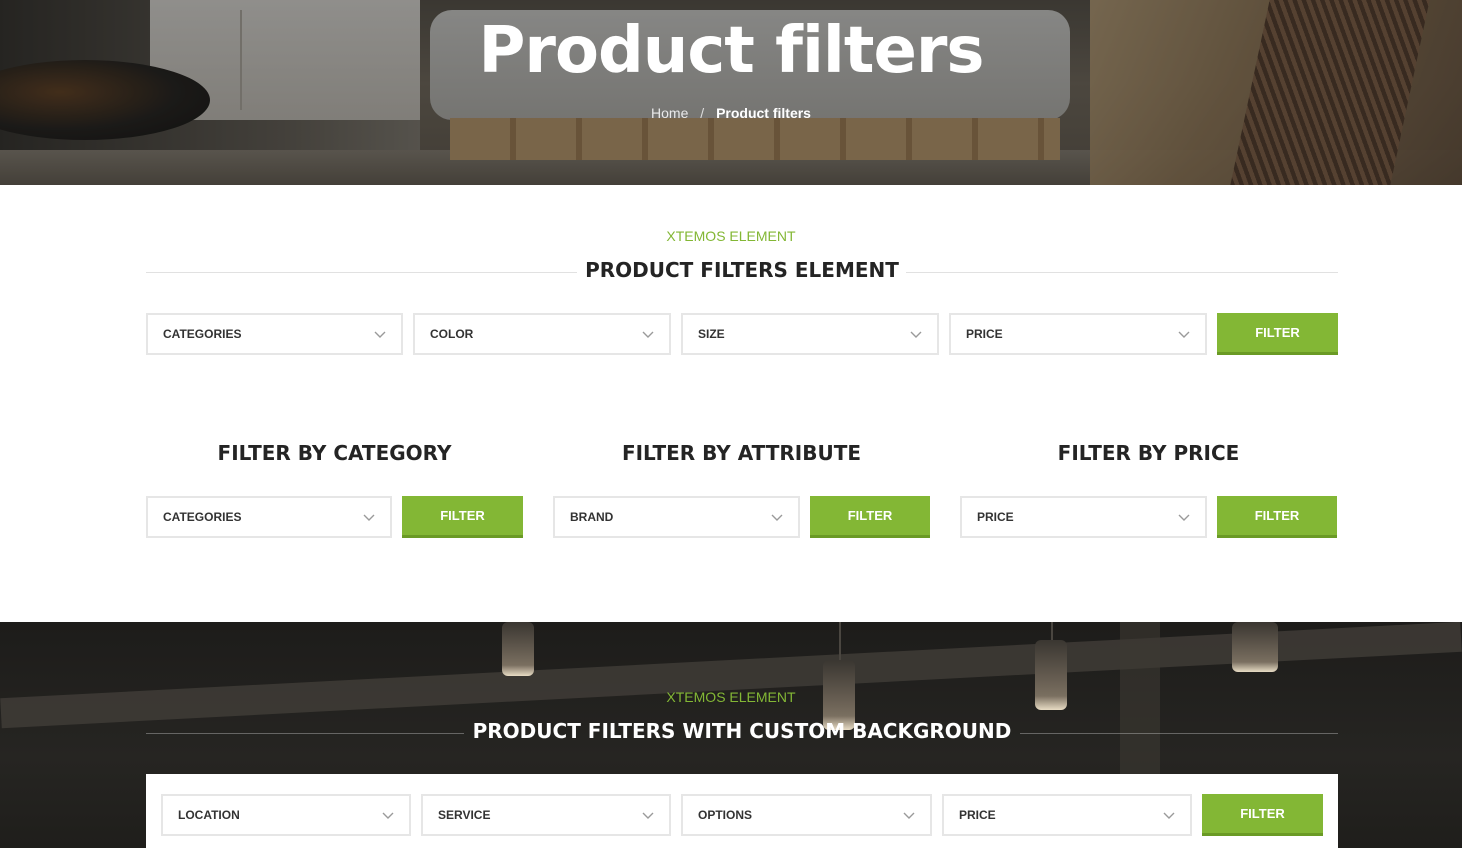 This screenshot has width=1462, height=848. What do you see at coordinates (810, 334) in the screenshot?
I see `size-select: SIZE` at bounding box center [810, 334].